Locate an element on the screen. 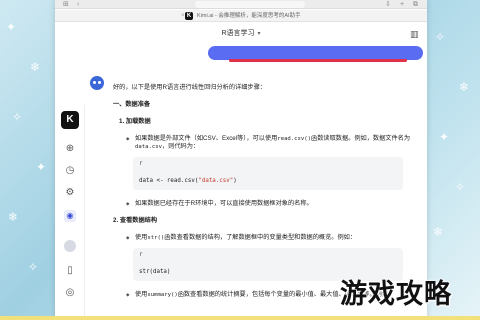  code-block: r data <- read.csv("data.csv") is located at coordinates (268, 173).